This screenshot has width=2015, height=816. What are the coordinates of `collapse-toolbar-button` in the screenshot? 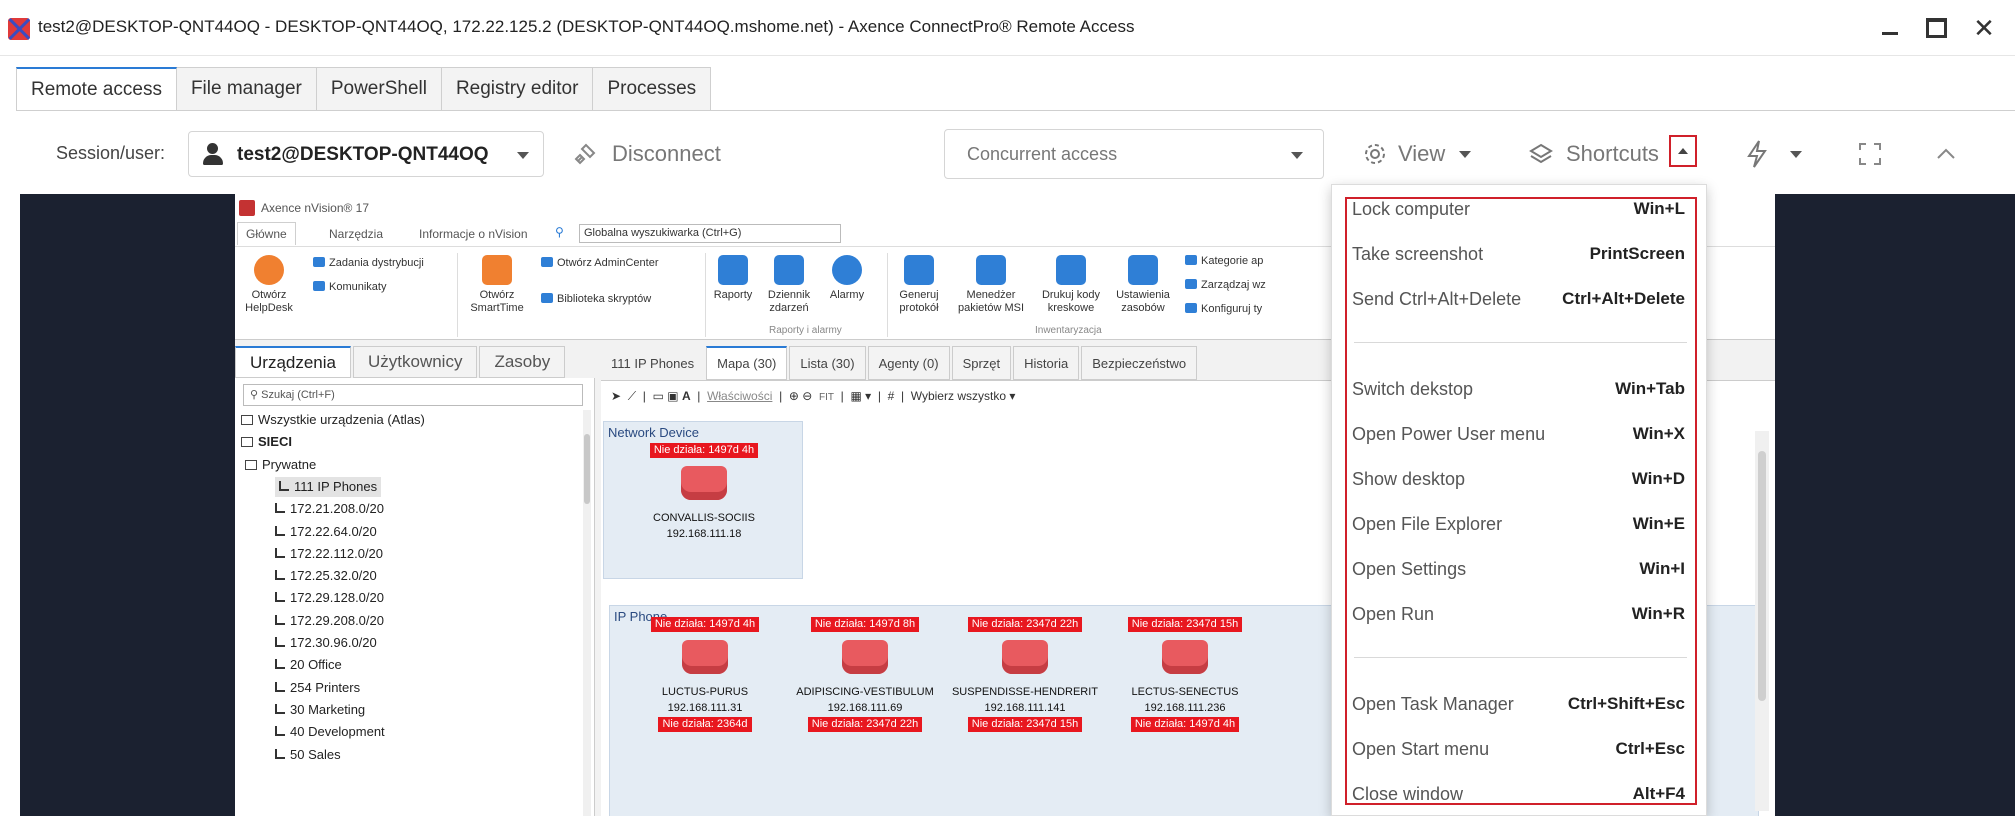 It's located at (1946, 154).